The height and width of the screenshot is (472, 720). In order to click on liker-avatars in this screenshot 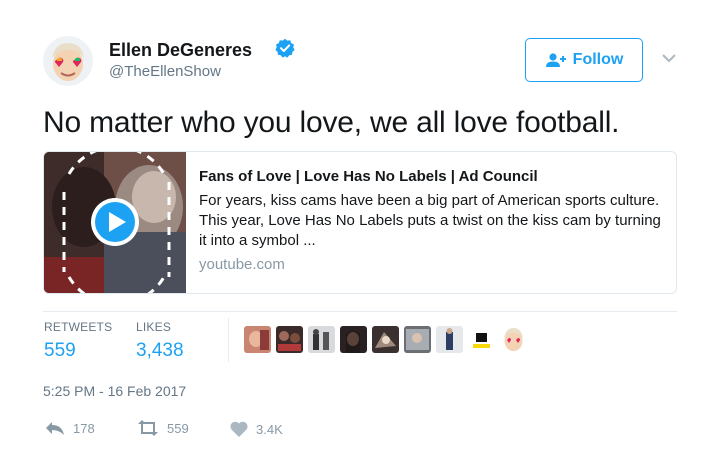, I will do `click(385, 339)`.